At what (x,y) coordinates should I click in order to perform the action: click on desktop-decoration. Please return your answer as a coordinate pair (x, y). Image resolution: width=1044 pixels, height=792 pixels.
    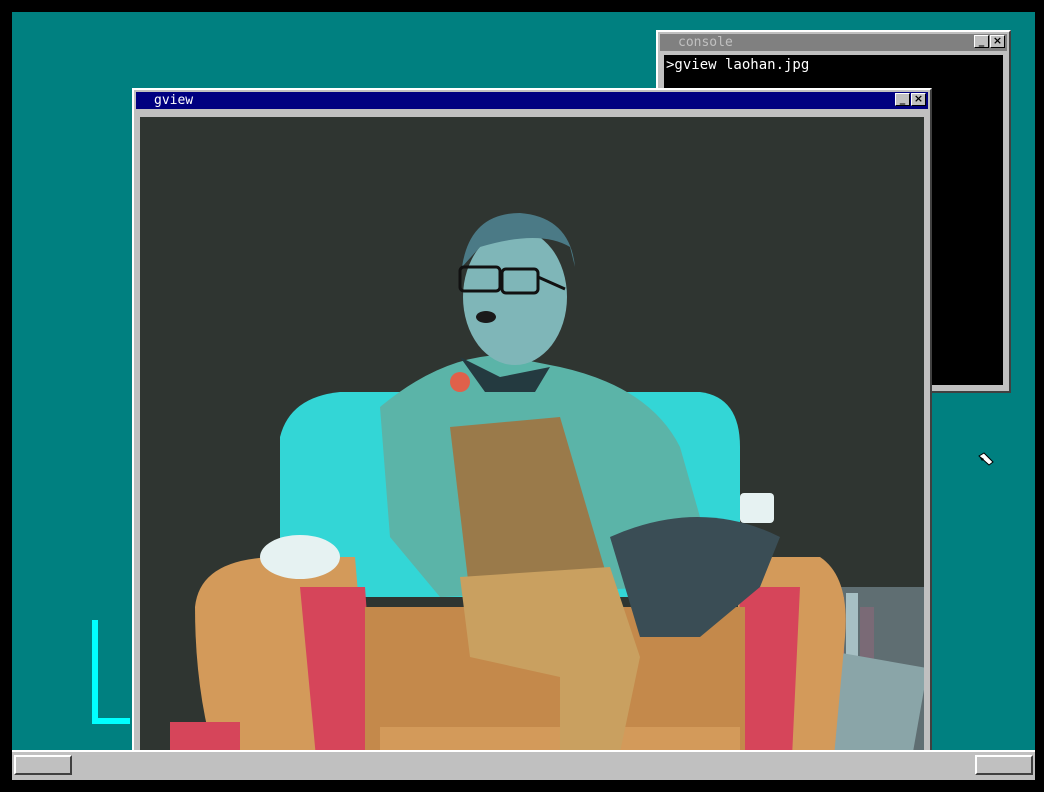
    Looking at the image, I should click on (111, 672).